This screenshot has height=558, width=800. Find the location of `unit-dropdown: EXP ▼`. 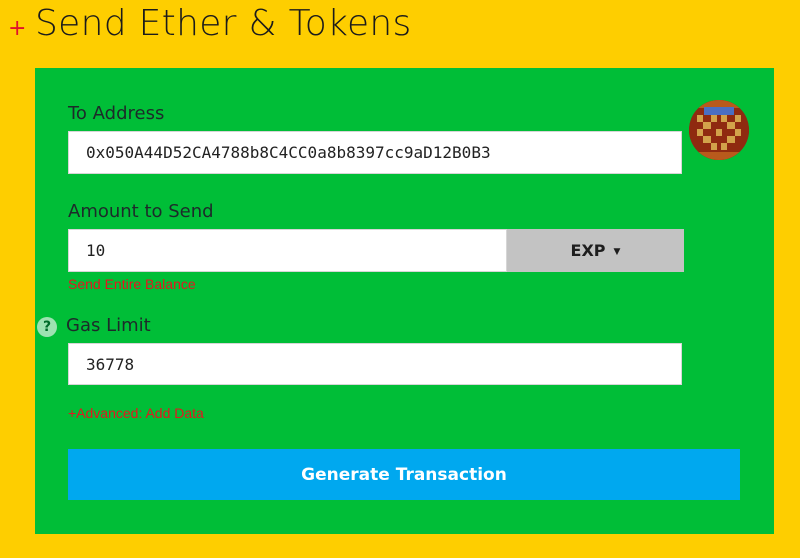

unit-dropdown: EXP ▼ is located at coordinates (595, 250).